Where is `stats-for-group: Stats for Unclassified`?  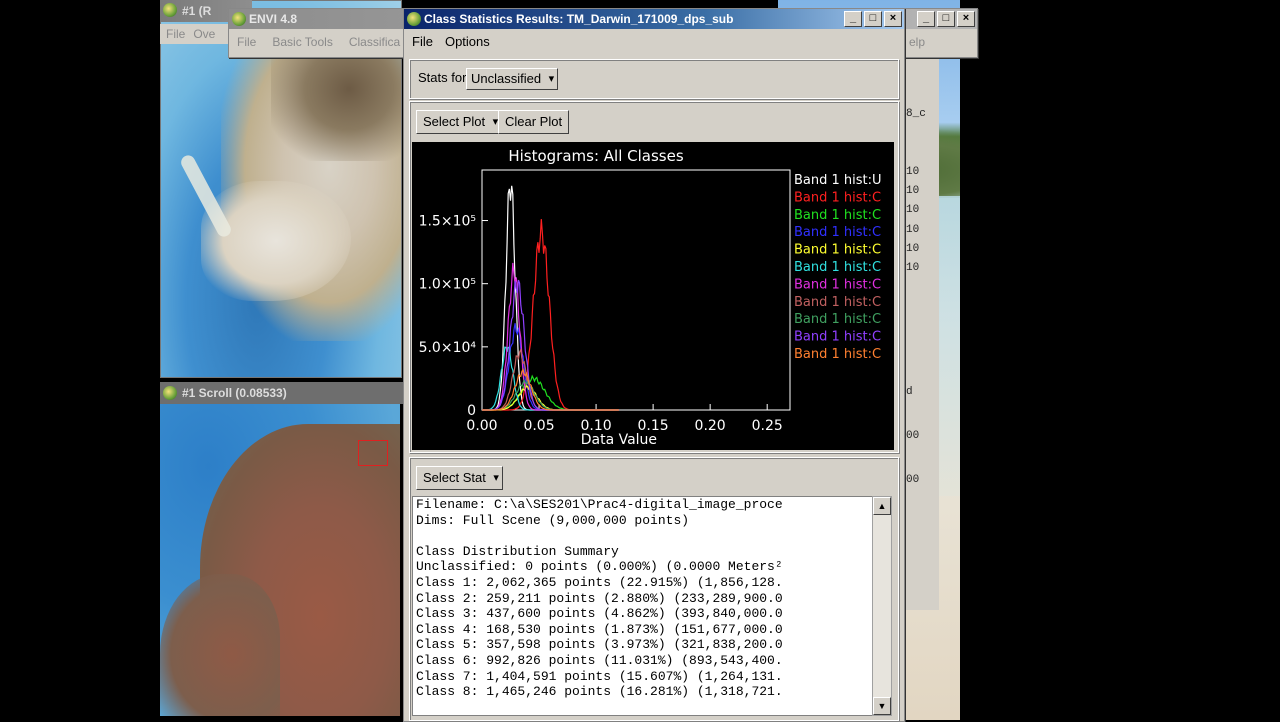 stats-for-group: Stats for Unclassified is located at coordinates (654, 79).